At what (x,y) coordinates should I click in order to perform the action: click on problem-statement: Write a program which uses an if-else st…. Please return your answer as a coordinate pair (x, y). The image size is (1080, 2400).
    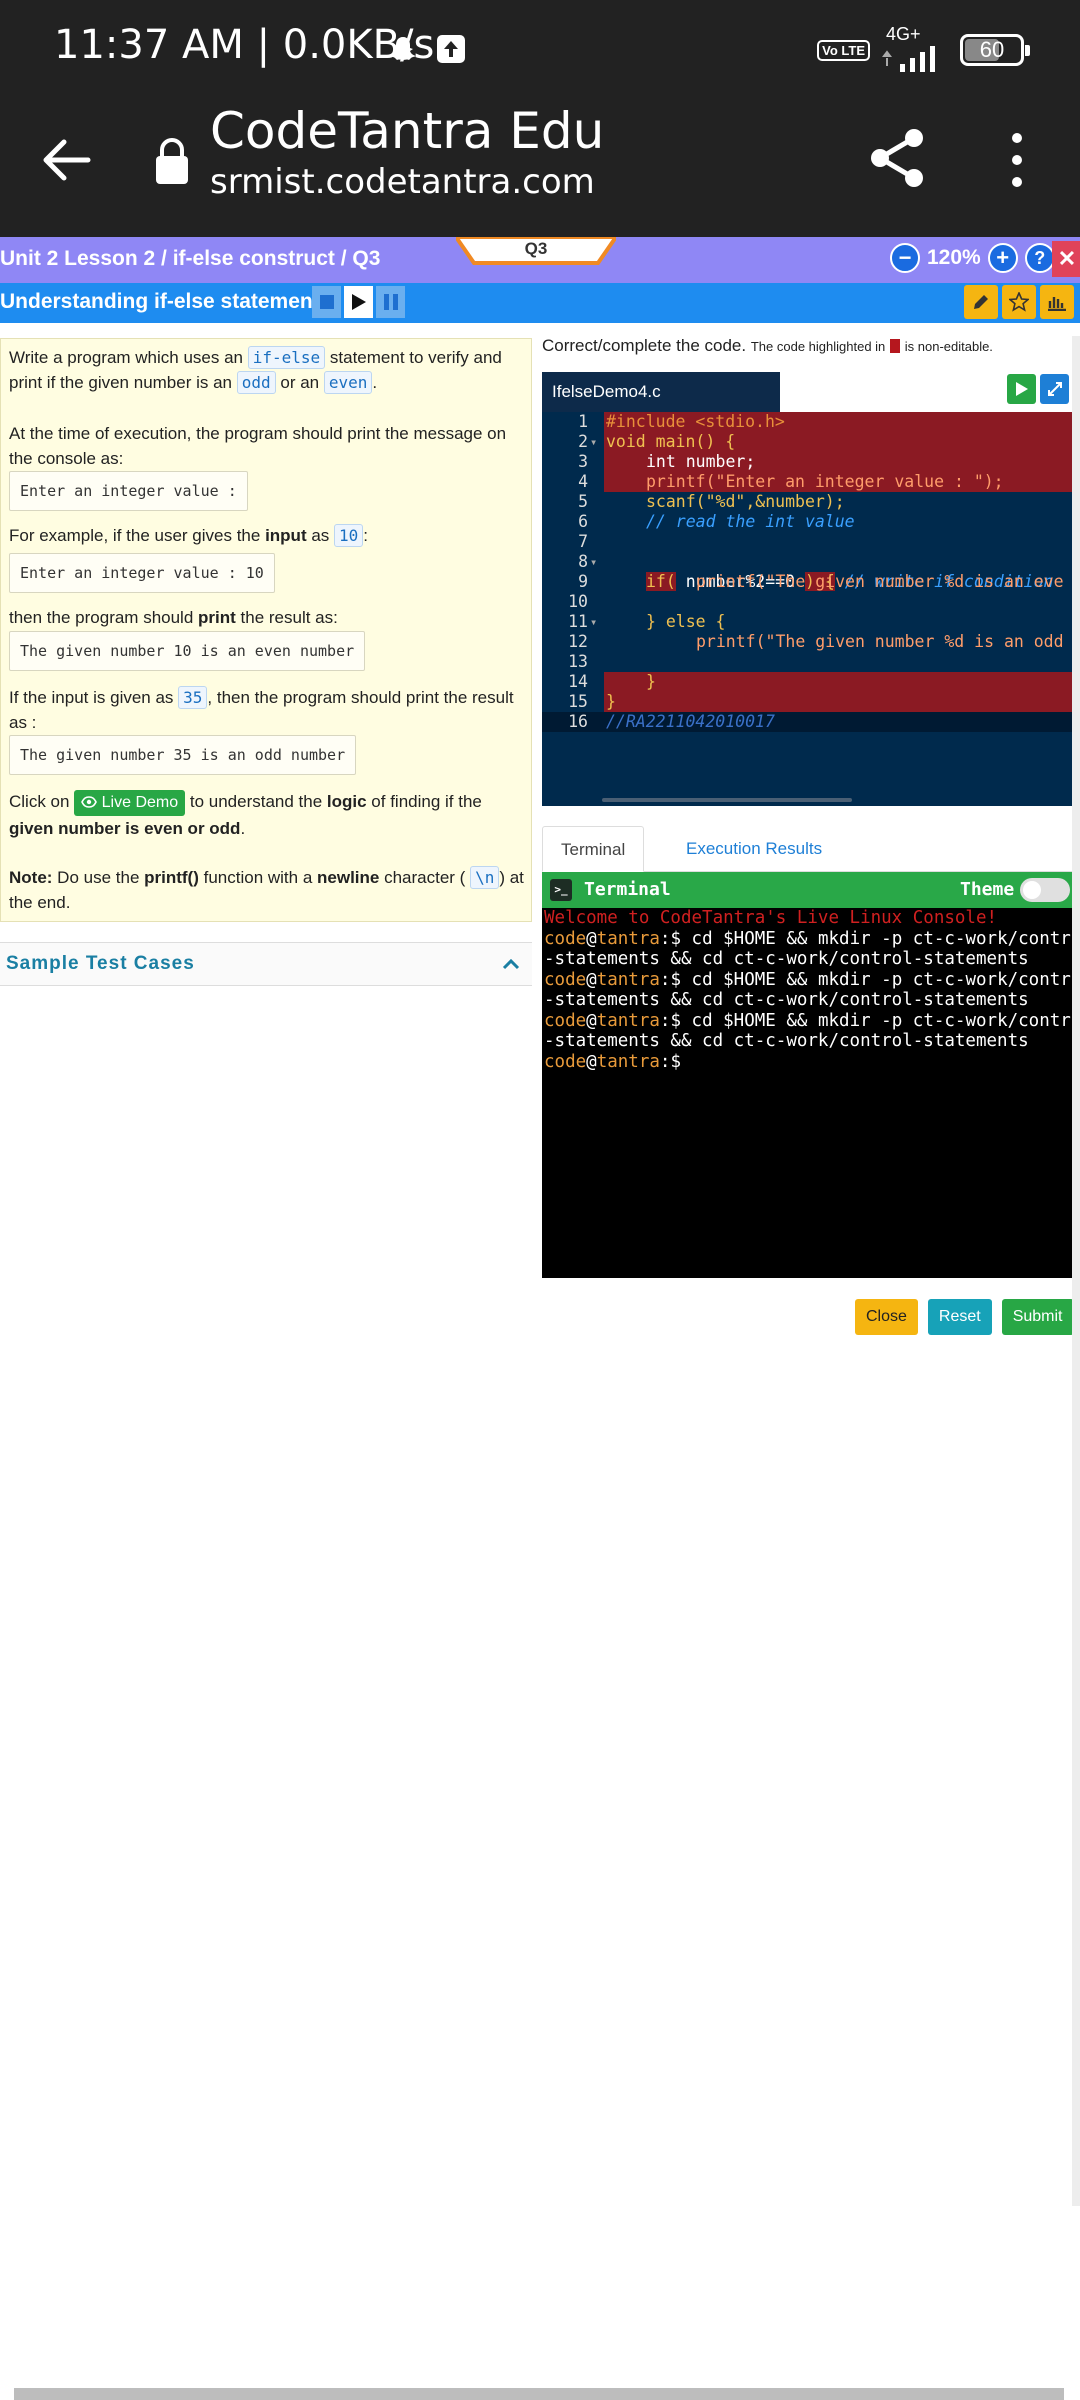
    Looking at the image, I should click on (266, 630).